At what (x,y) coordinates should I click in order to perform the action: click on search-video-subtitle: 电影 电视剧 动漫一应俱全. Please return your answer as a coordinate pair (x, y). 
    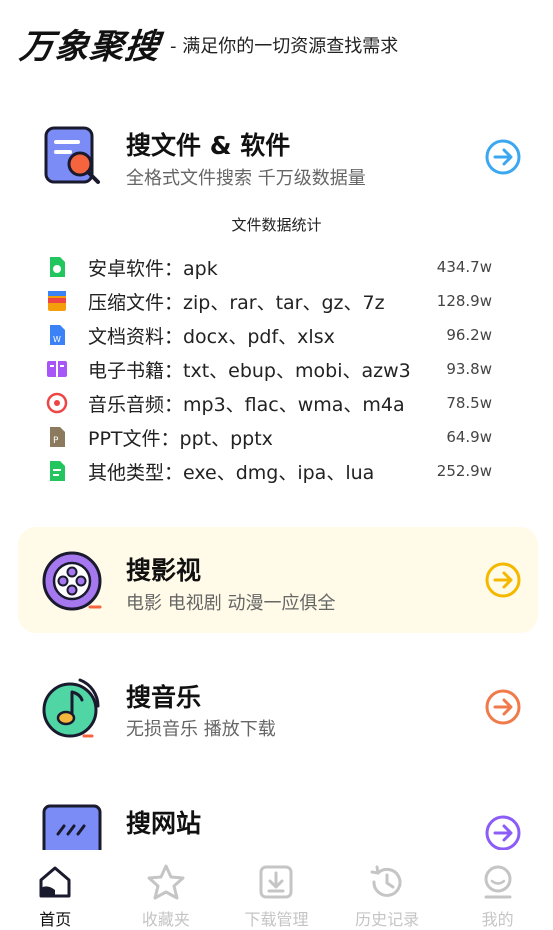
    Looking at the image, I should click on (231, 603).